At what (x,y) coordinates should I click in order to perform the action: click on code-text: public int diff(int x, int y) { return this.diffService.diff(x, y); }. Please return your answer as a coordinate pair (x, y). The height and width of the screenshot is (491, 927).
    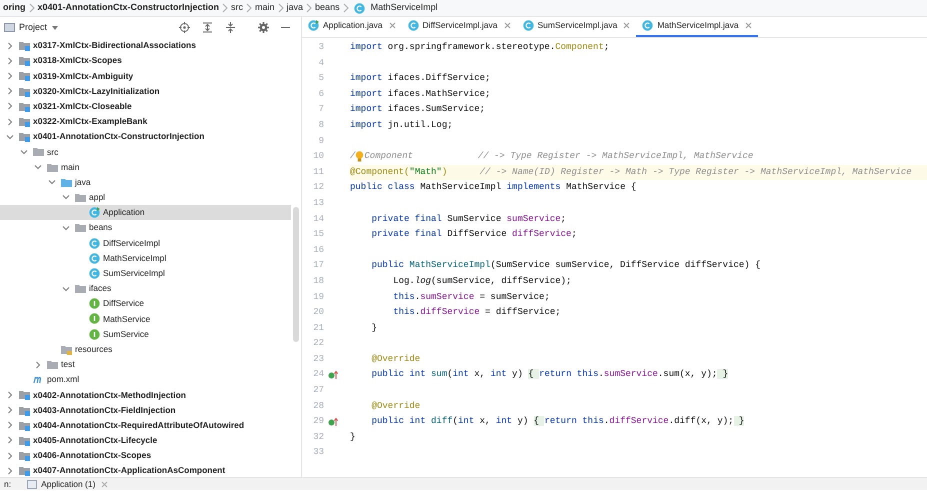
    Looking at the image, I should click on (557, 421).